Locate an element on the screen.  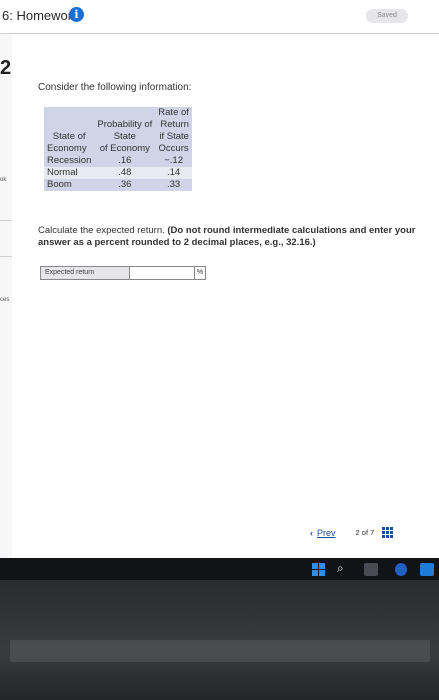
assignment-title: 6: Homework is located at coordinates (40, 15).